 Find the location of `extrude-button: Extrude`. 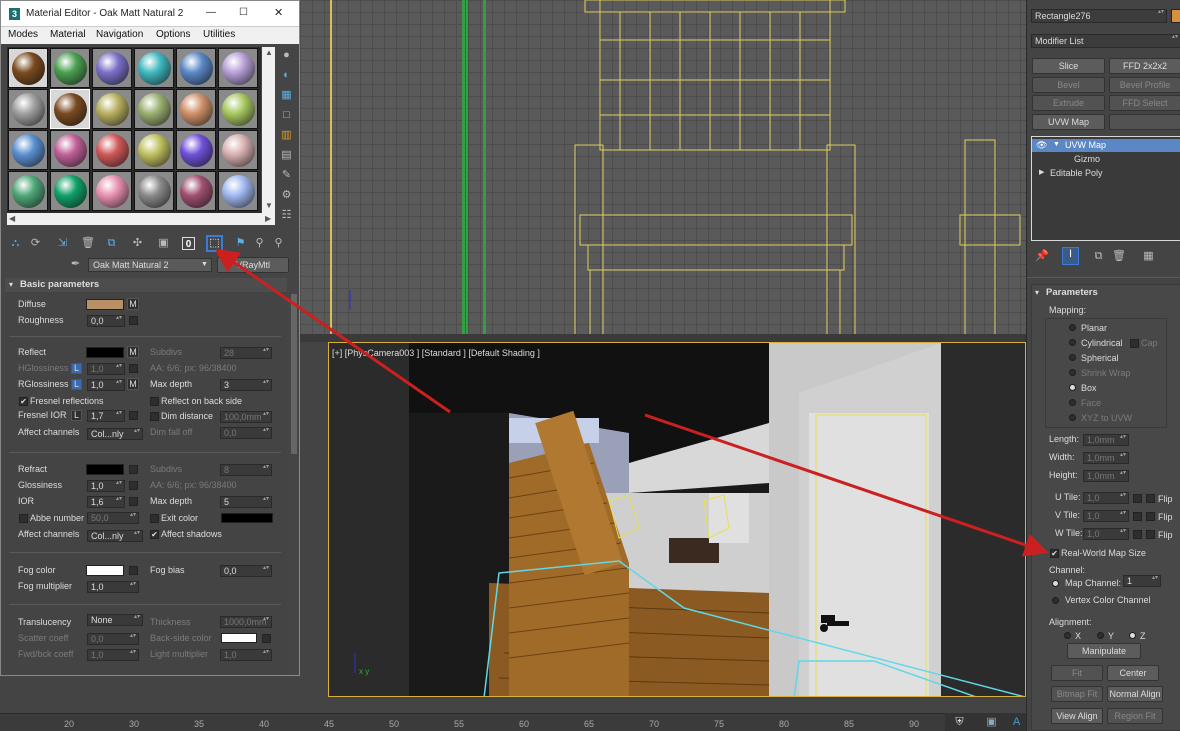

extrude-button: Extrude is located at coordinates (1068, 103).